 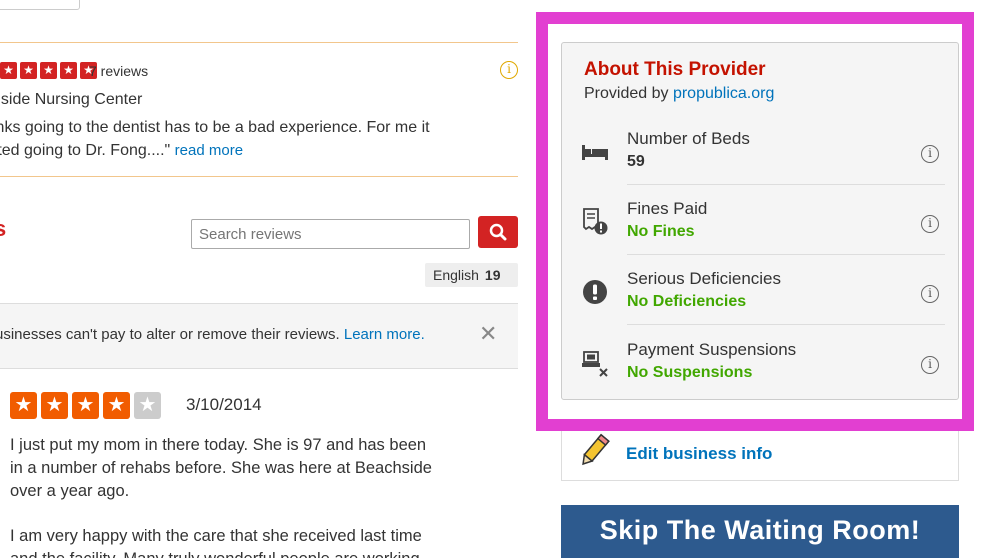 What do you see at coordinates (594, 453) in the screenshot?
I see `pencil-icon` at bounding box center [594, 453].